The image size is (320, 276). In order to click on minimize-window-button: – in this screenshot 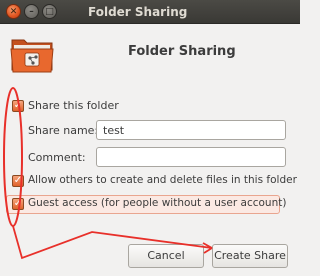, I will do `click(31, 11)`.